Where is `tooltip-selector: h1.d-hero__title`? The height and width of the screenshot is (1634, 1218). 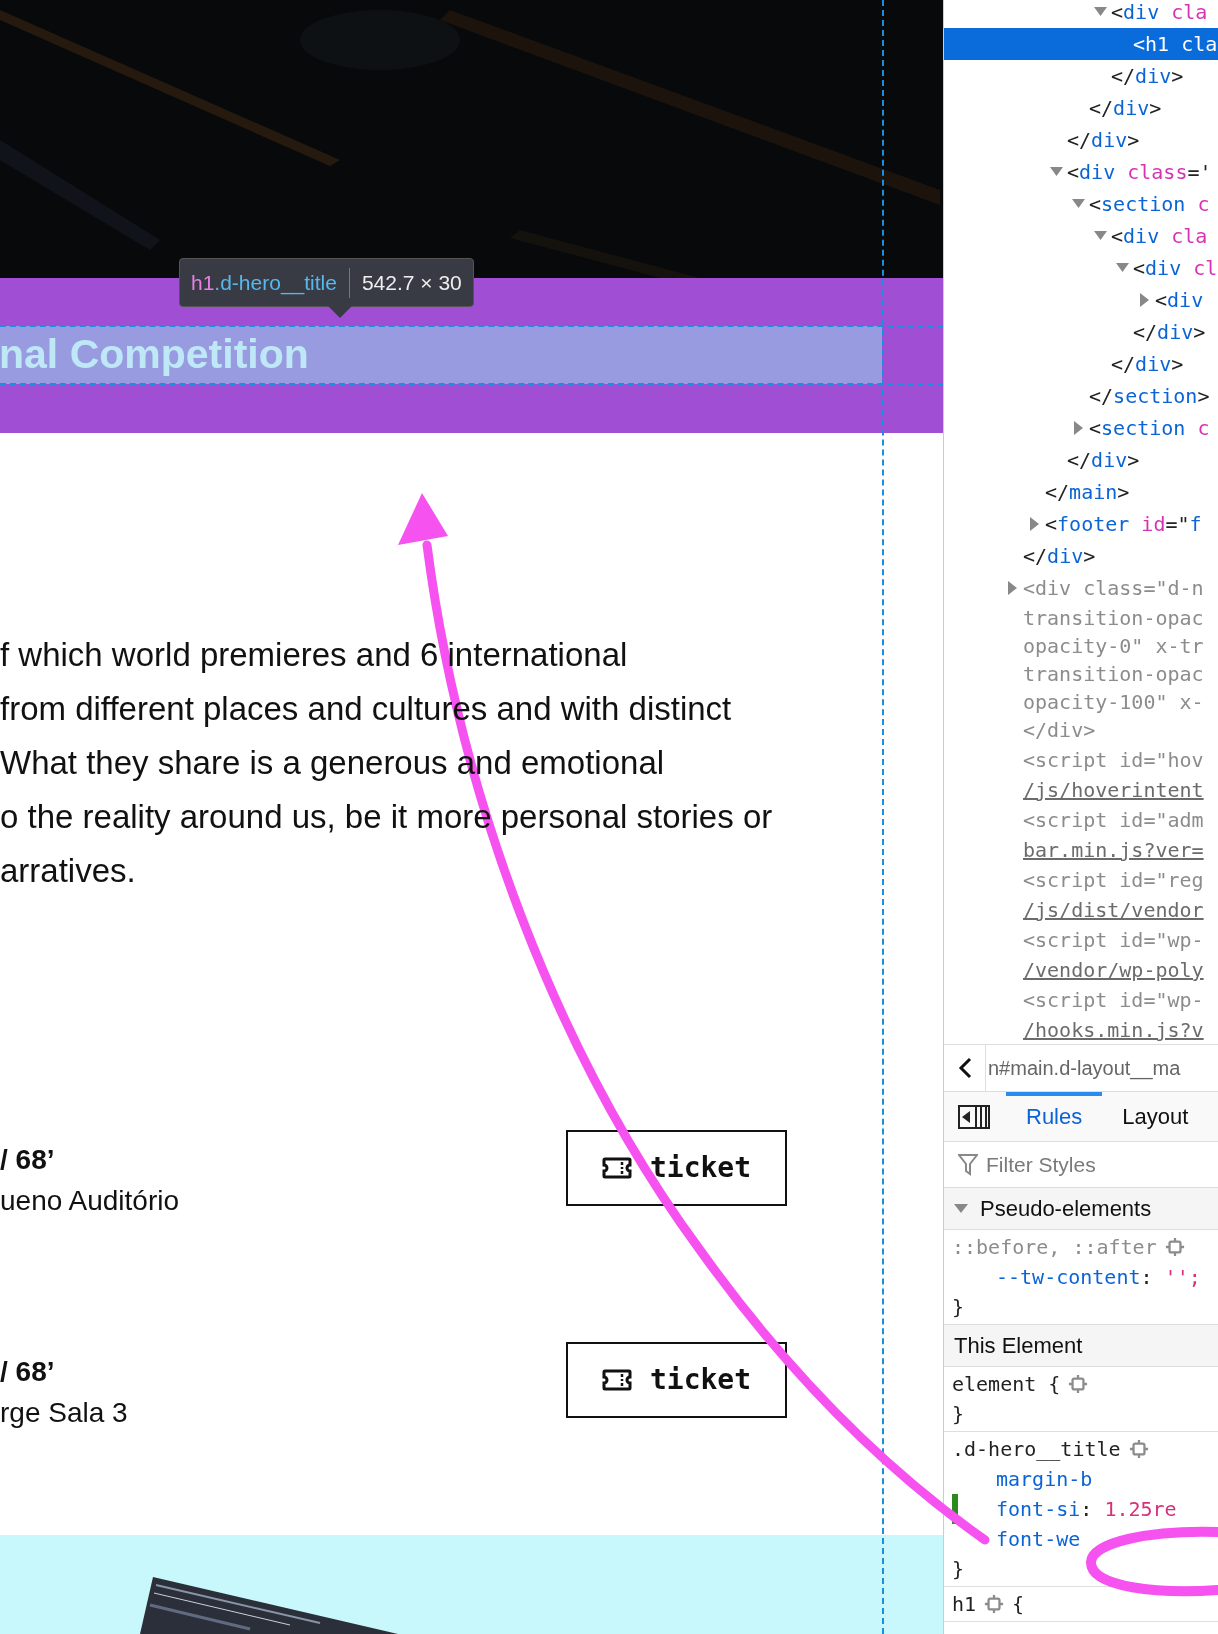 tooltip-selector: h1.d-hero__title is located at coordinates (264, 283).